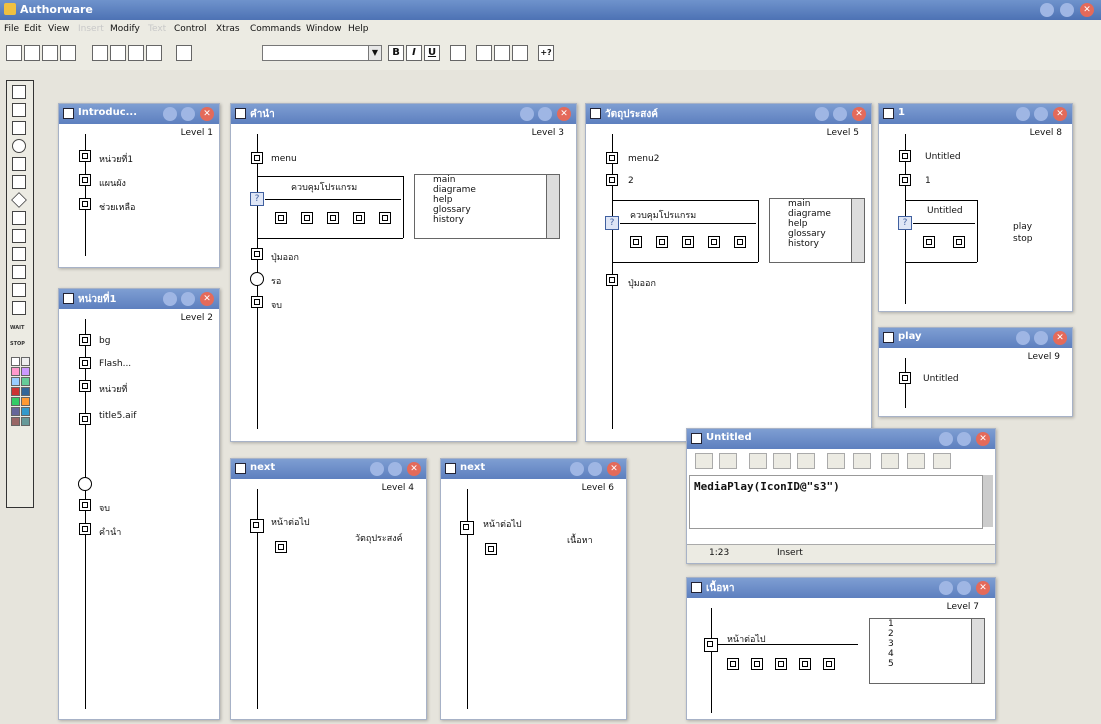 This screenshot has width=1101, height=724. What do you see at coordinates (19, 290) in the screenshot?
I see `sound-icon` at bounding box center [19, 290].